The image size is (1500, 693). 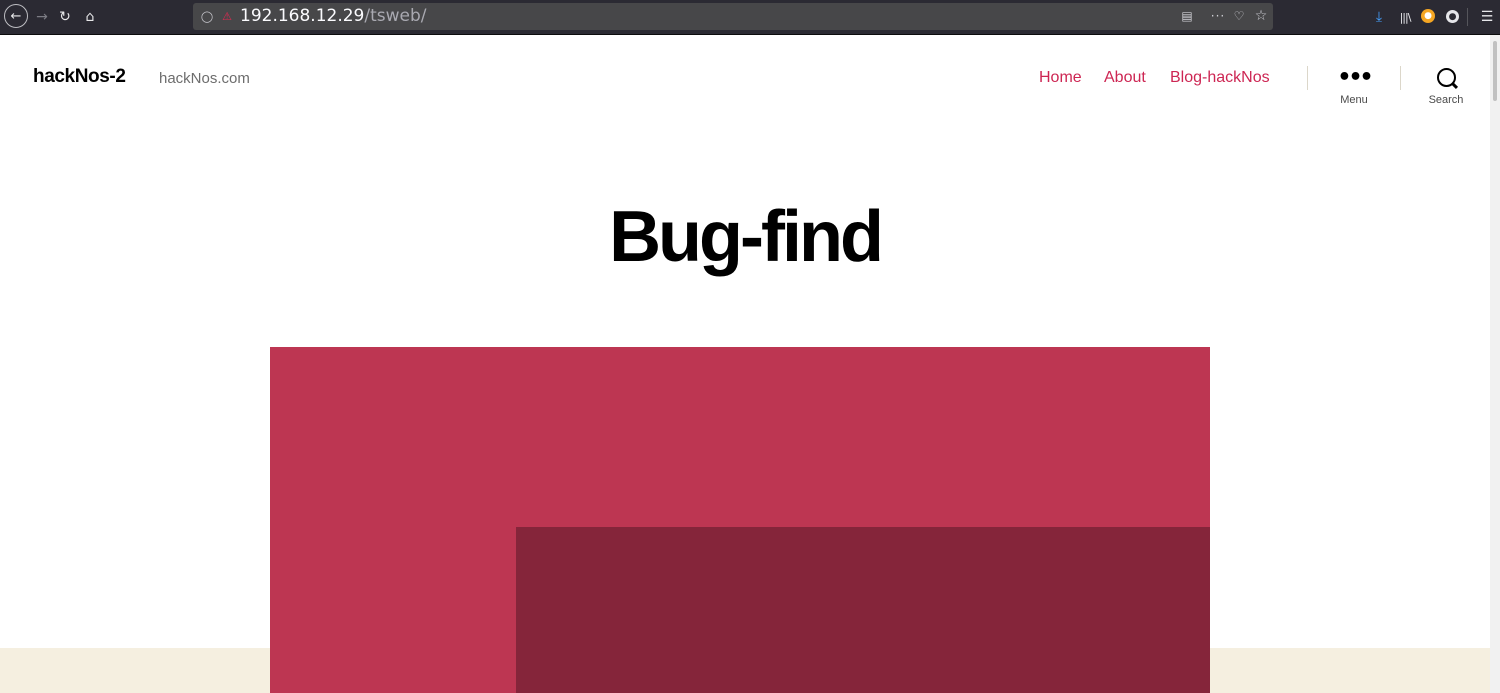 I want to click on menu-toggle-button: ••• Menu, so click(x=1354, y=88).